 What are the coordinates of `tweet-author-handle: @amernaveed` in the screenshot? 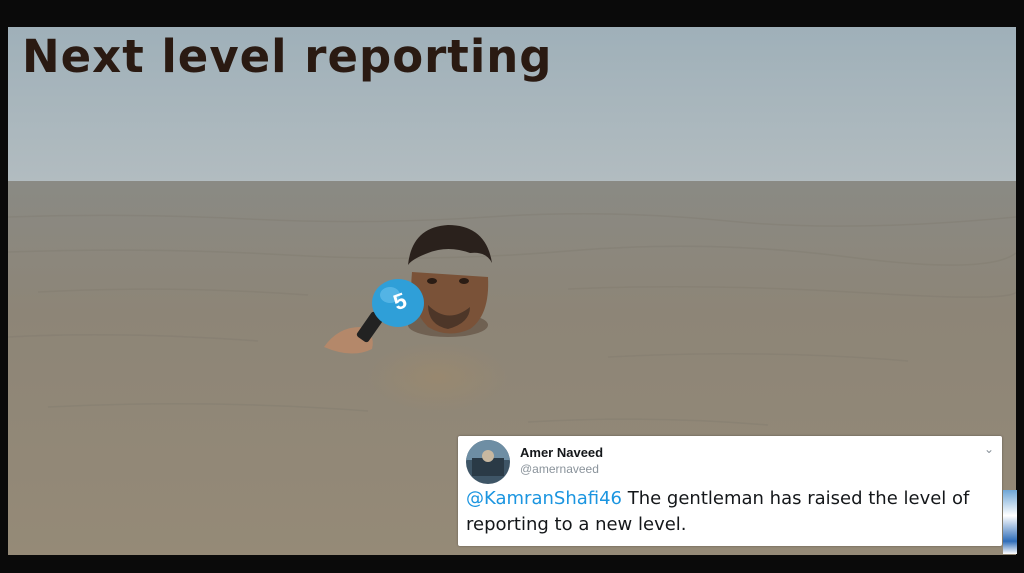 It's located at (559, 469).